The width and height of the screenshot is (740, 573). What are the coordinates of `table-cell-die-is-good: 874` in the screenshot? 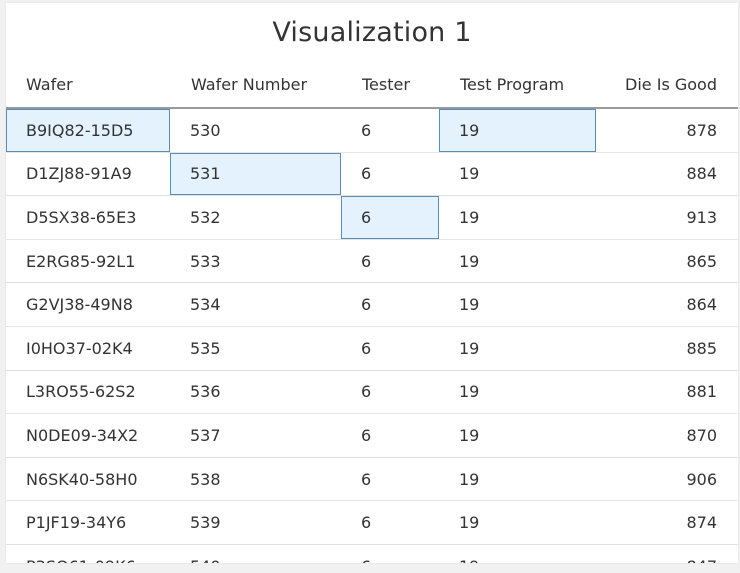 It's located at (667, 522).